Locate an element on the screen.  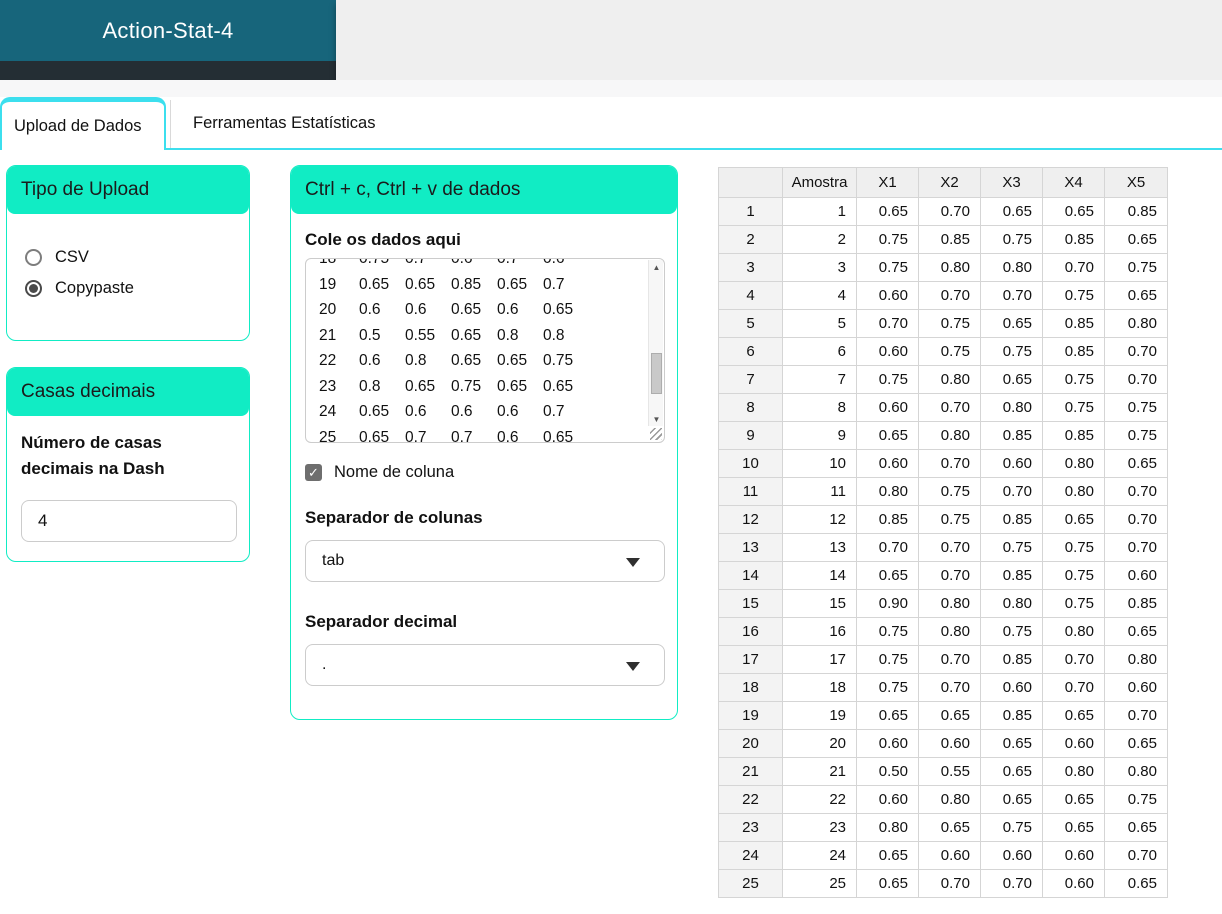
radio-option-label: CSV is located at coordinates (72, 257).